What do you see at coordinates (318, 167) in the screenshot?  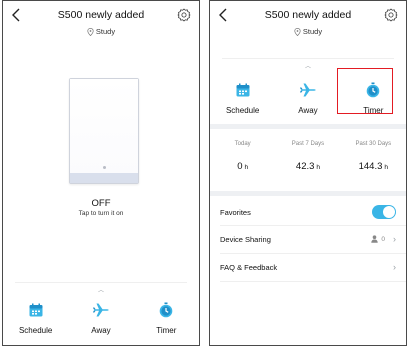 I see `usage-past7-unit: h` at bounding box center [318, 167].